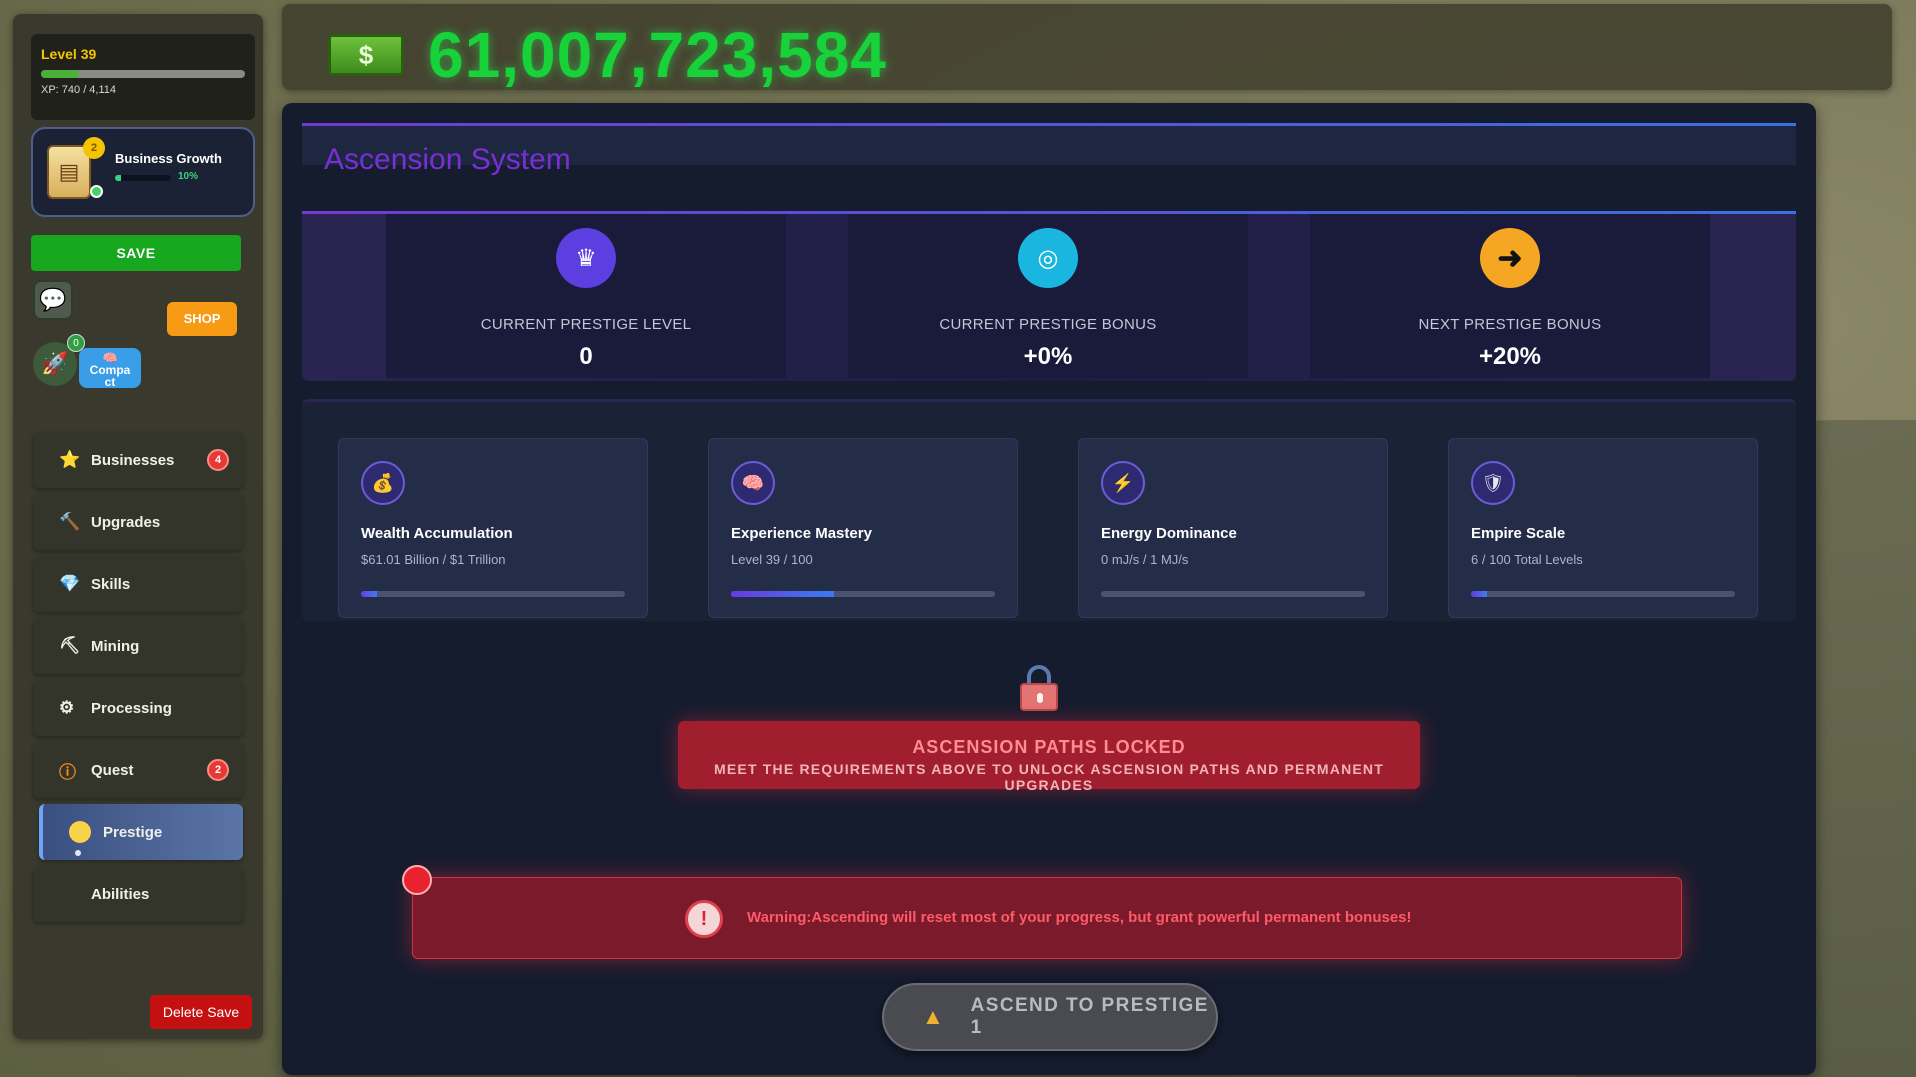 This screenshot has height=1077, width=1916. I want to click on sidebar-item-label: Businesses, so click(133, 460).